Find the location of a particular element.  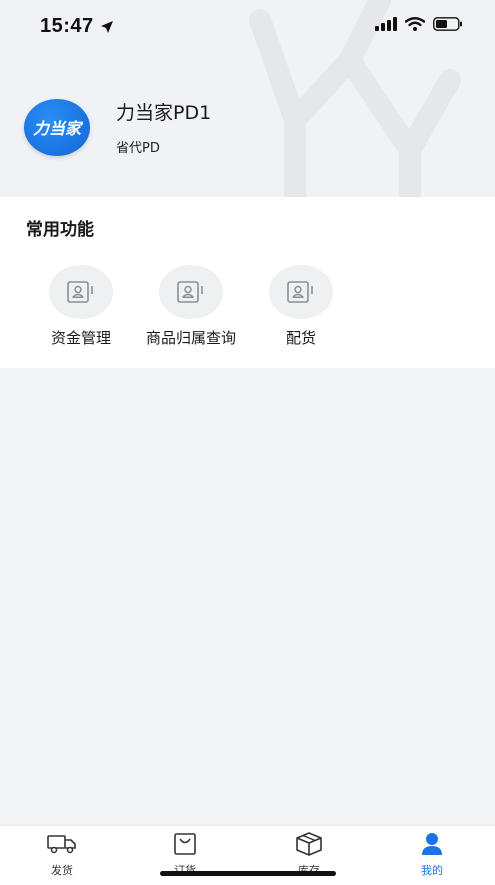

avatar: 力当家 is located at coordinates (57, 127).